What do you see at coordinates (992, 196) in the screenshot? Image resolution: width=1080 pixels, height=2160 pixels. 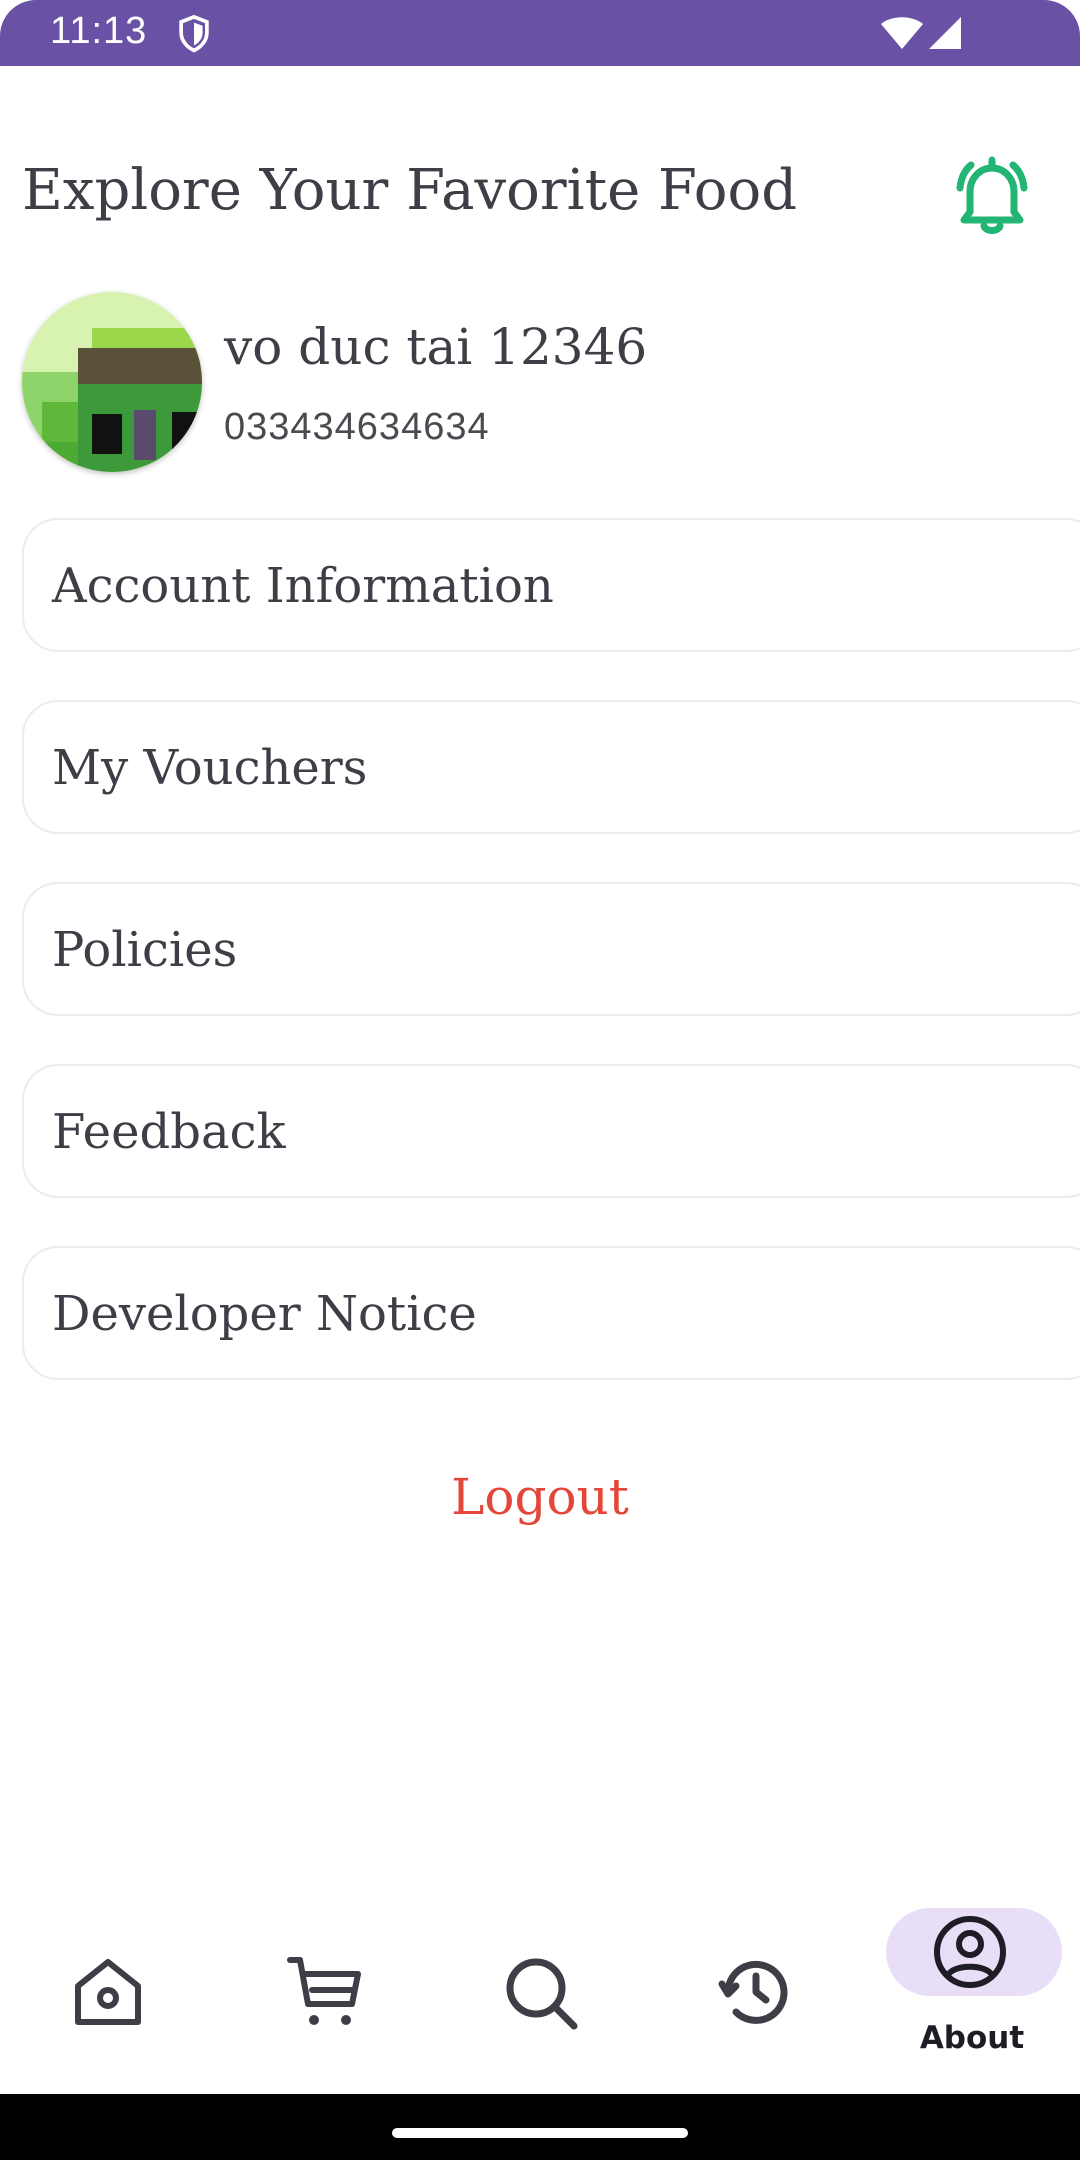 I see `bell-ringing-icon` at bounding box center [992, 196].